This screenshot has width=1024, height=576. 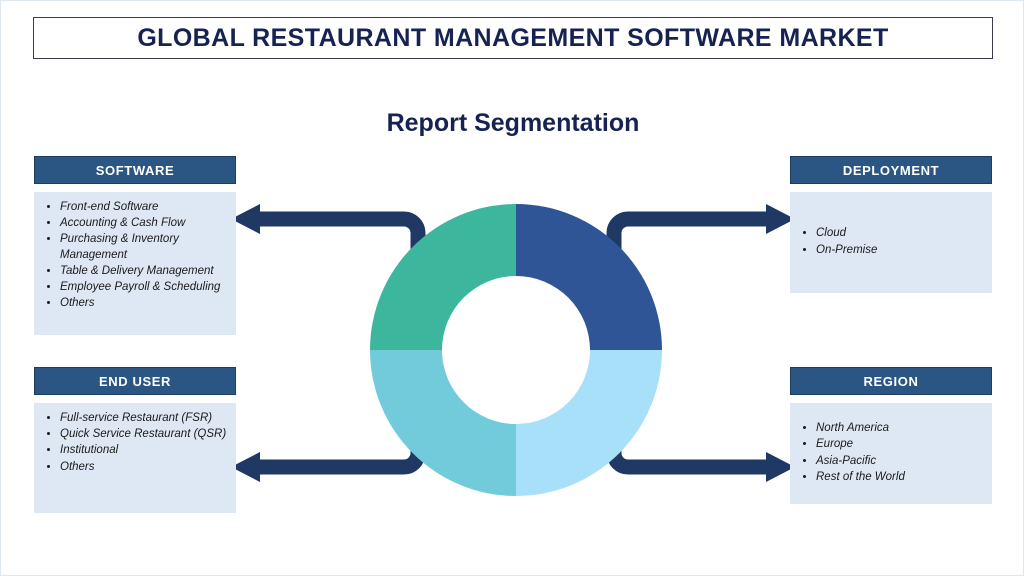 I want to click on list-item: Full-service Restaurant (FSR), so click(x=145, y=418).